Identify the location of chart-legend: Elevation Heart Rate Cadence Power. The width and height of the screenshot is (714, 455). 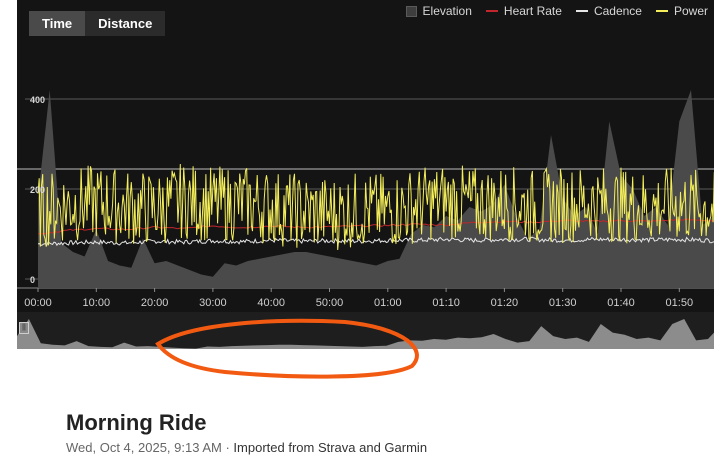
(556, 11).